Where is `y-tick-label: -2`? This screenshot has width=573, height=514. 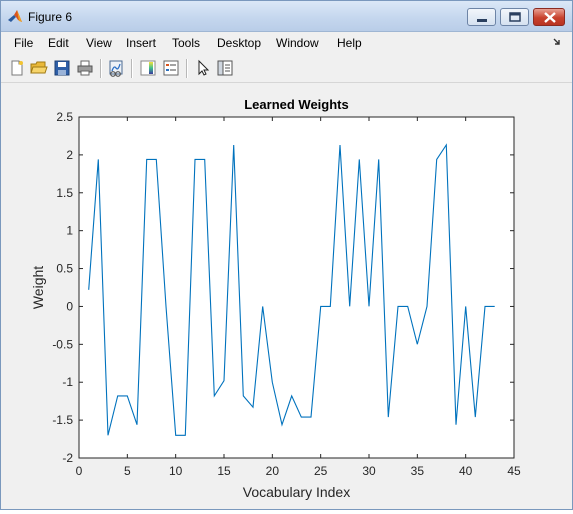
y-tick-label: -2 is located at coordinates (67, 458).